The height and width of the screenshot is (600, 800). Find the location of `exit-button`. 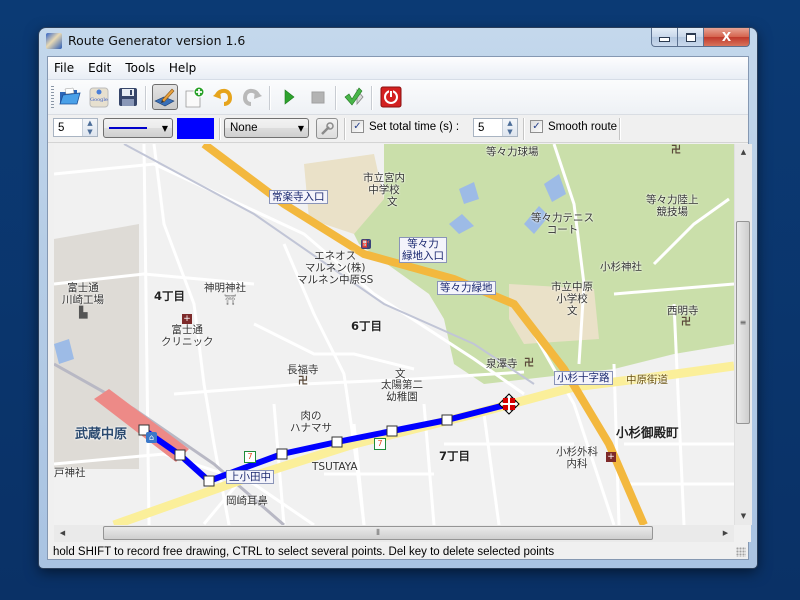

exit-button is located at coordinates (391, 97).